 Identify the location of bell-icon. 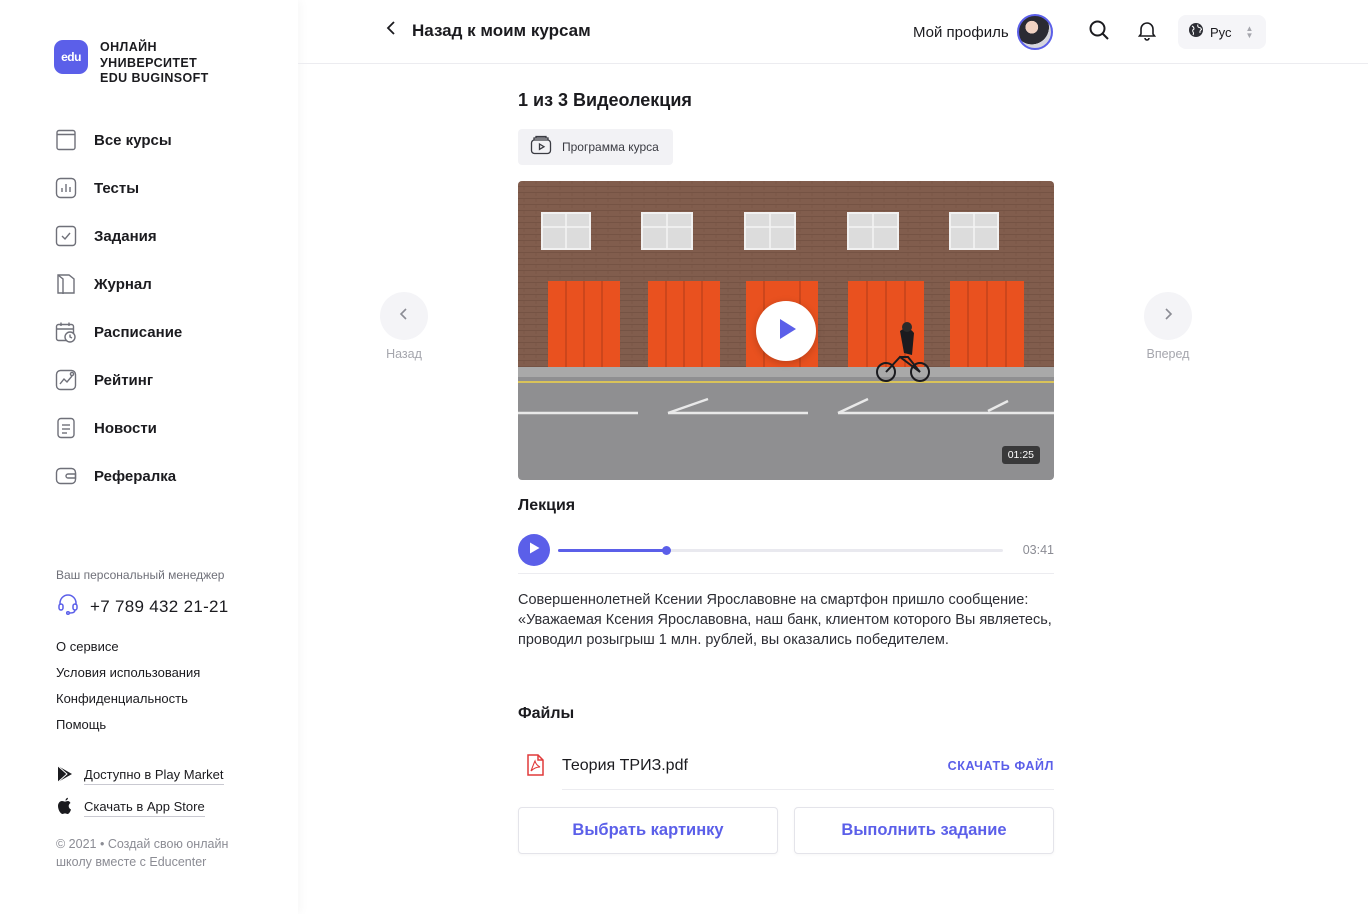
(1147, 32).